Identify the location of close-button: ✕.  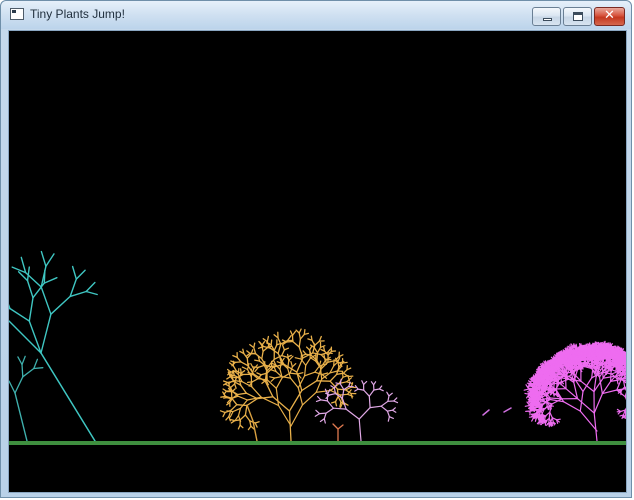
(609, 16).